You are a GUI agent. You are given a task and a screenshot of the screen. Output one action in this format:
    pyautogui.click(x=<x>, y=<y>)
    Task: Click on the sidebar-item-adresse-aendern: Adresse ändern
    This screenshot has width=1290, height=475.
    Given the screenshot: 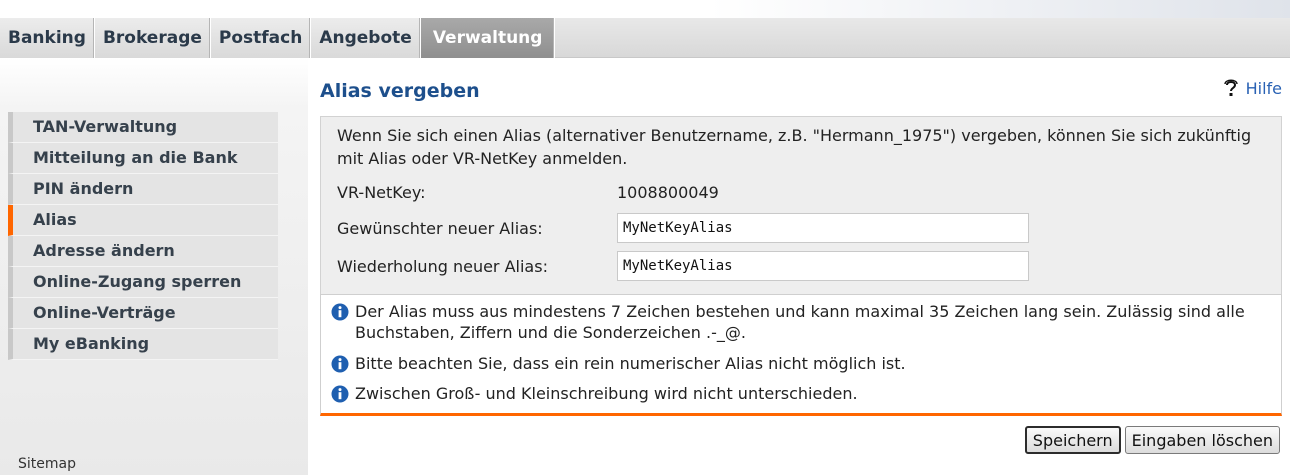 What is the action you would take?
    pyautogui.click(x=143, y=251)
    